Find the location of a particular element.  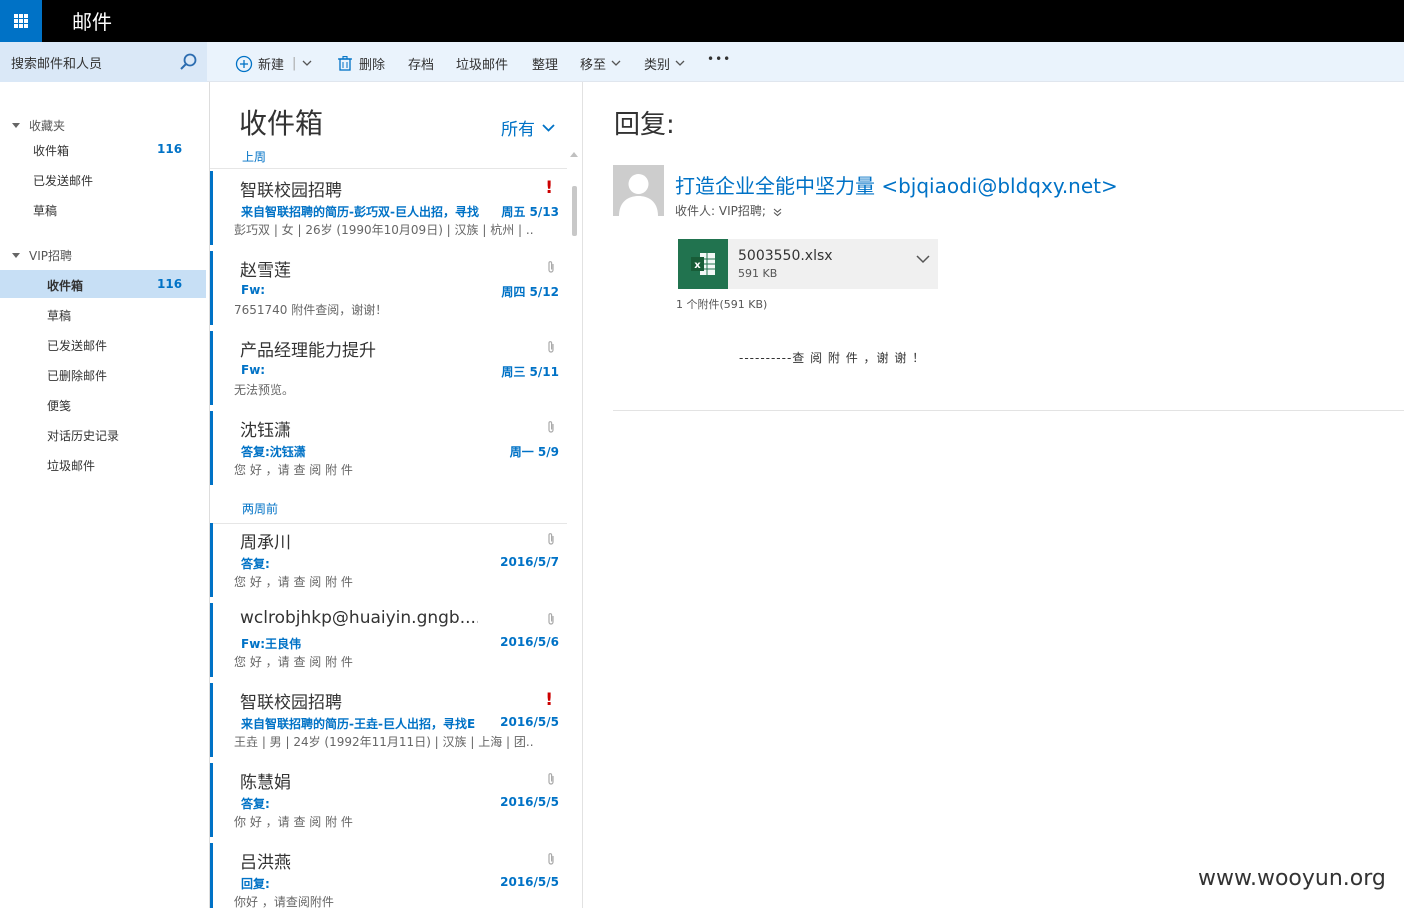

recipients-line: 收件人: VIP招聘; is located at coordinates (728, 210).